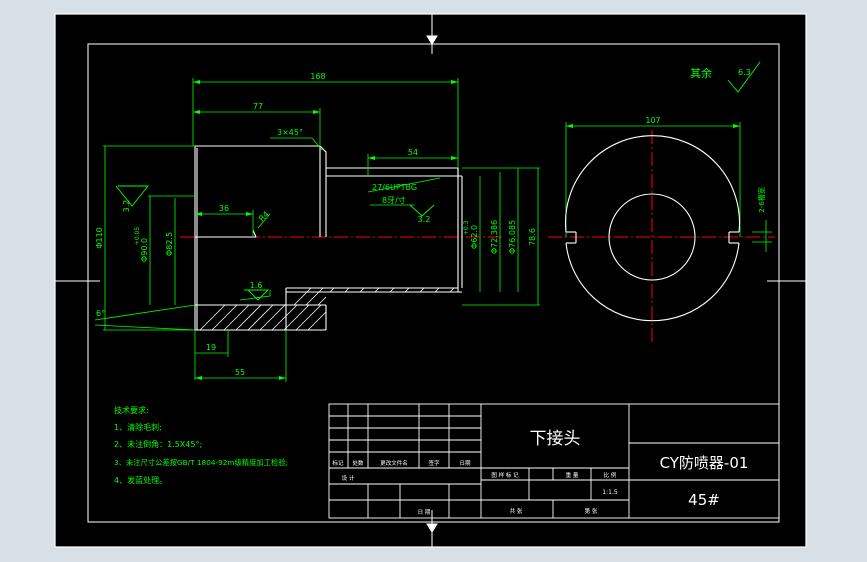 The width and height of the screenshot is (867, 562). I want to click on stage-mark: 图 样 标 记, so click(505, 475).